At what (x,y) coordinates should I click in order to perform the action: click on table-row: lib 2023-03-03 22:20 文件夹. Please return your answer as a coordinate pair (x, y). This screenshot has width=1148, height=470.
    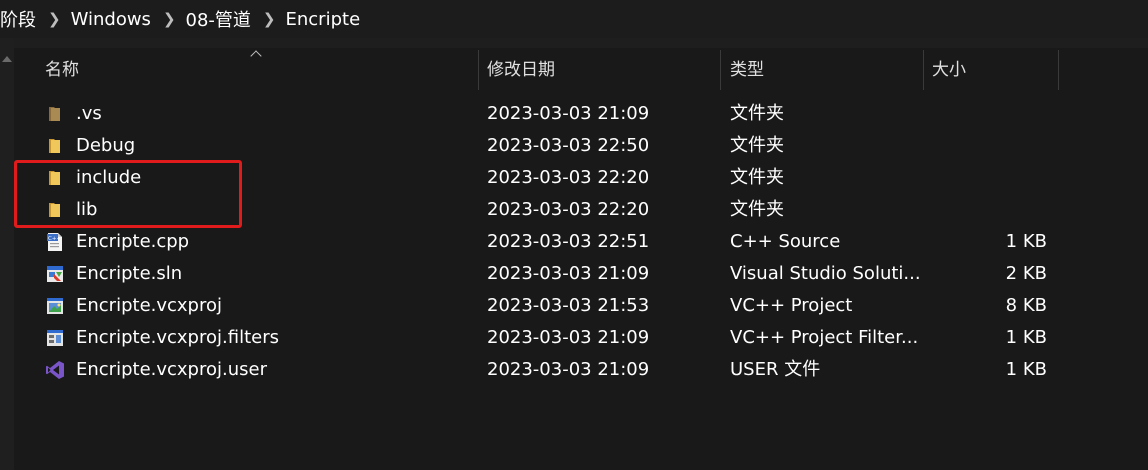
    Looking at the image, I should click on (581, 210).